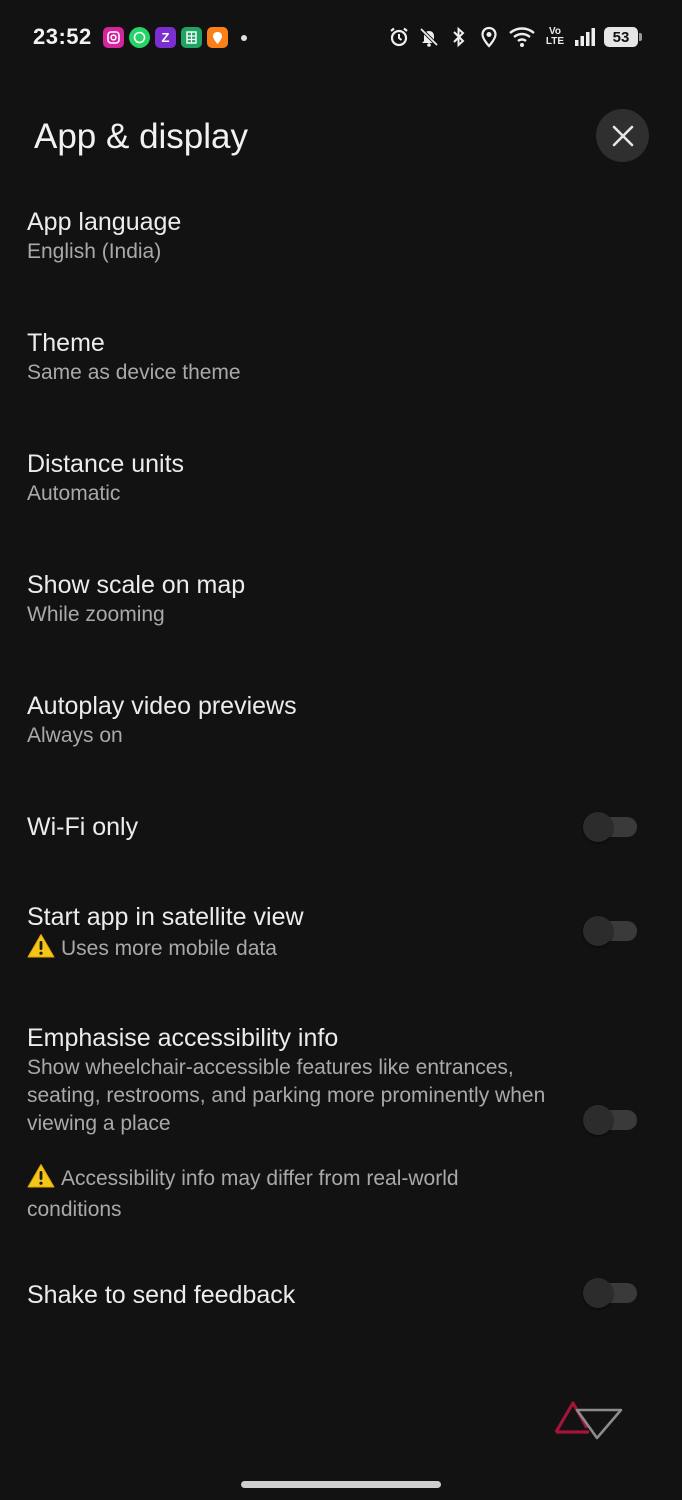 The height and width of the screenshot is (1500, 682). Describe the element at coordinates (337, 827) in the screenshot. I see `setting-wifi-only: Wi-Fi only` at that location.